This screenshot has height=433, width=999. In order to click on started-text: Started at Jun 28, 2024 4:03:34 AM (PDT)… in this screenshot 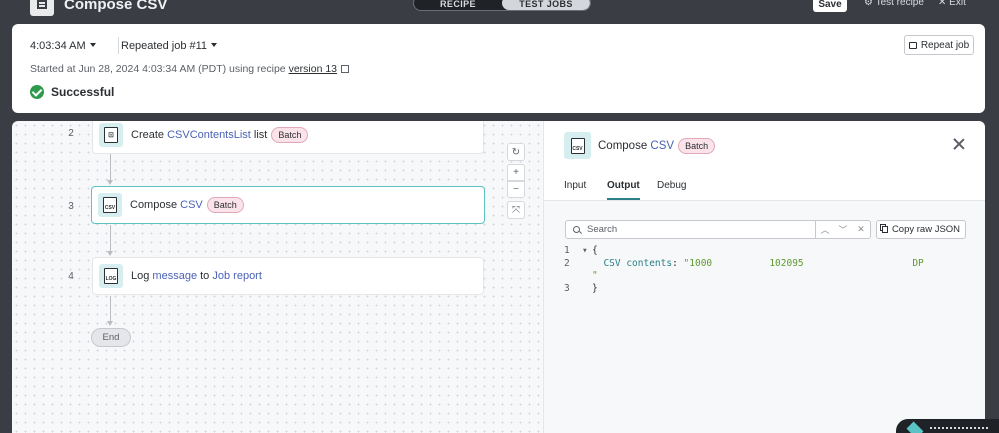, I will do `click(158, 69)`.